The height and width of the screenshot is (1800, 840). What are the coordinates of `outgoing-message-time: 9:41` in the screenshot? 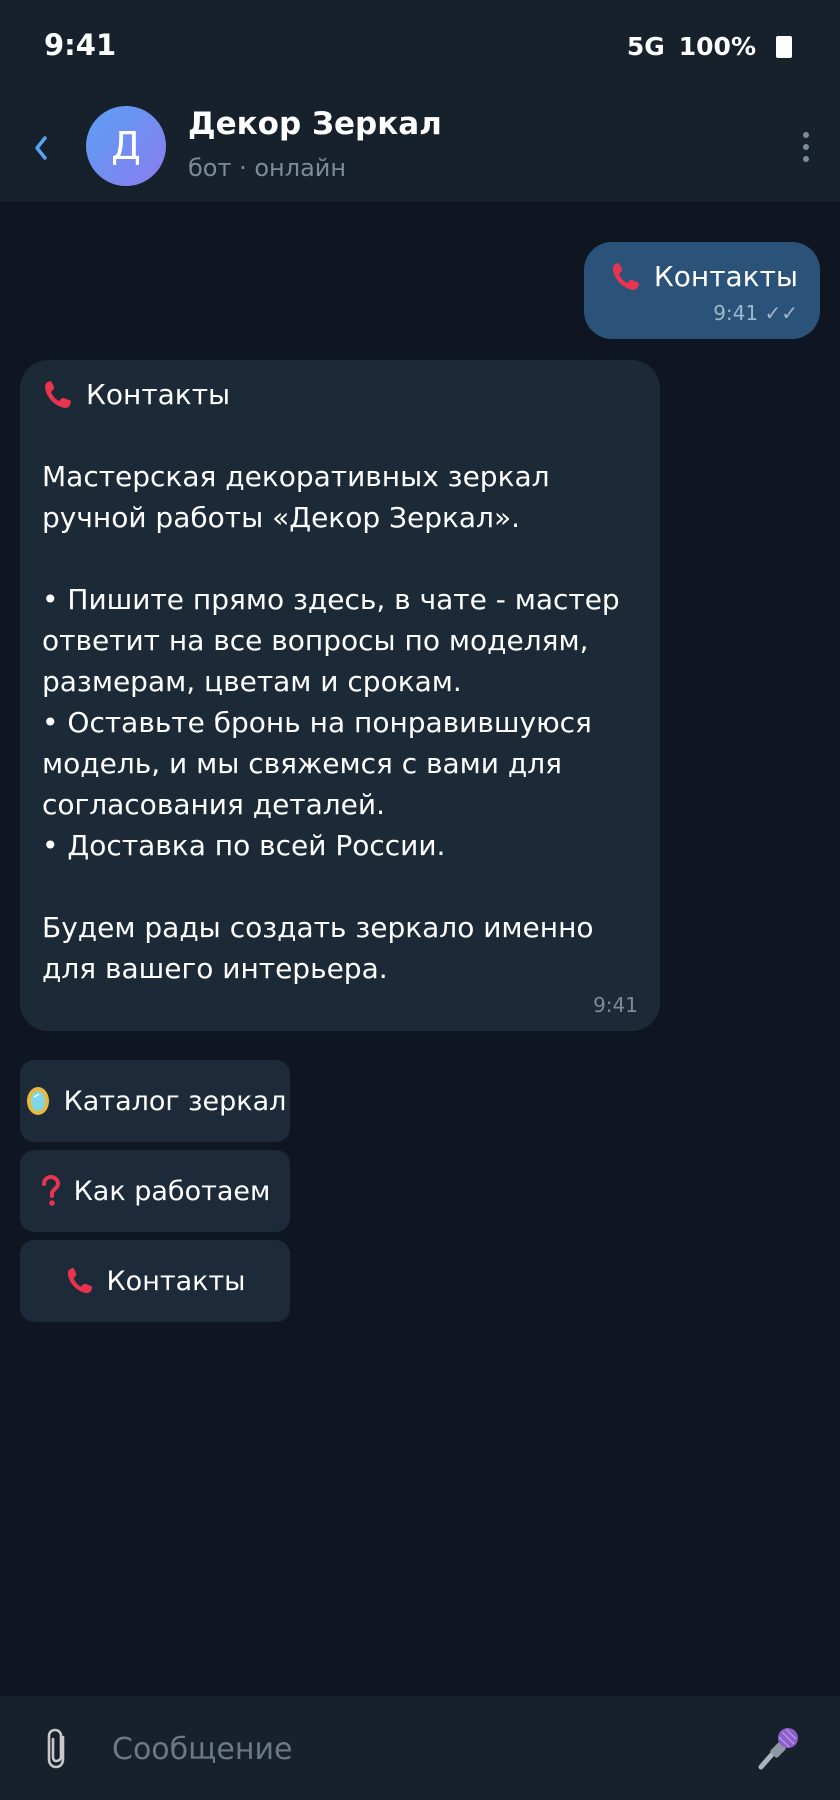 It's located at (736, 313).